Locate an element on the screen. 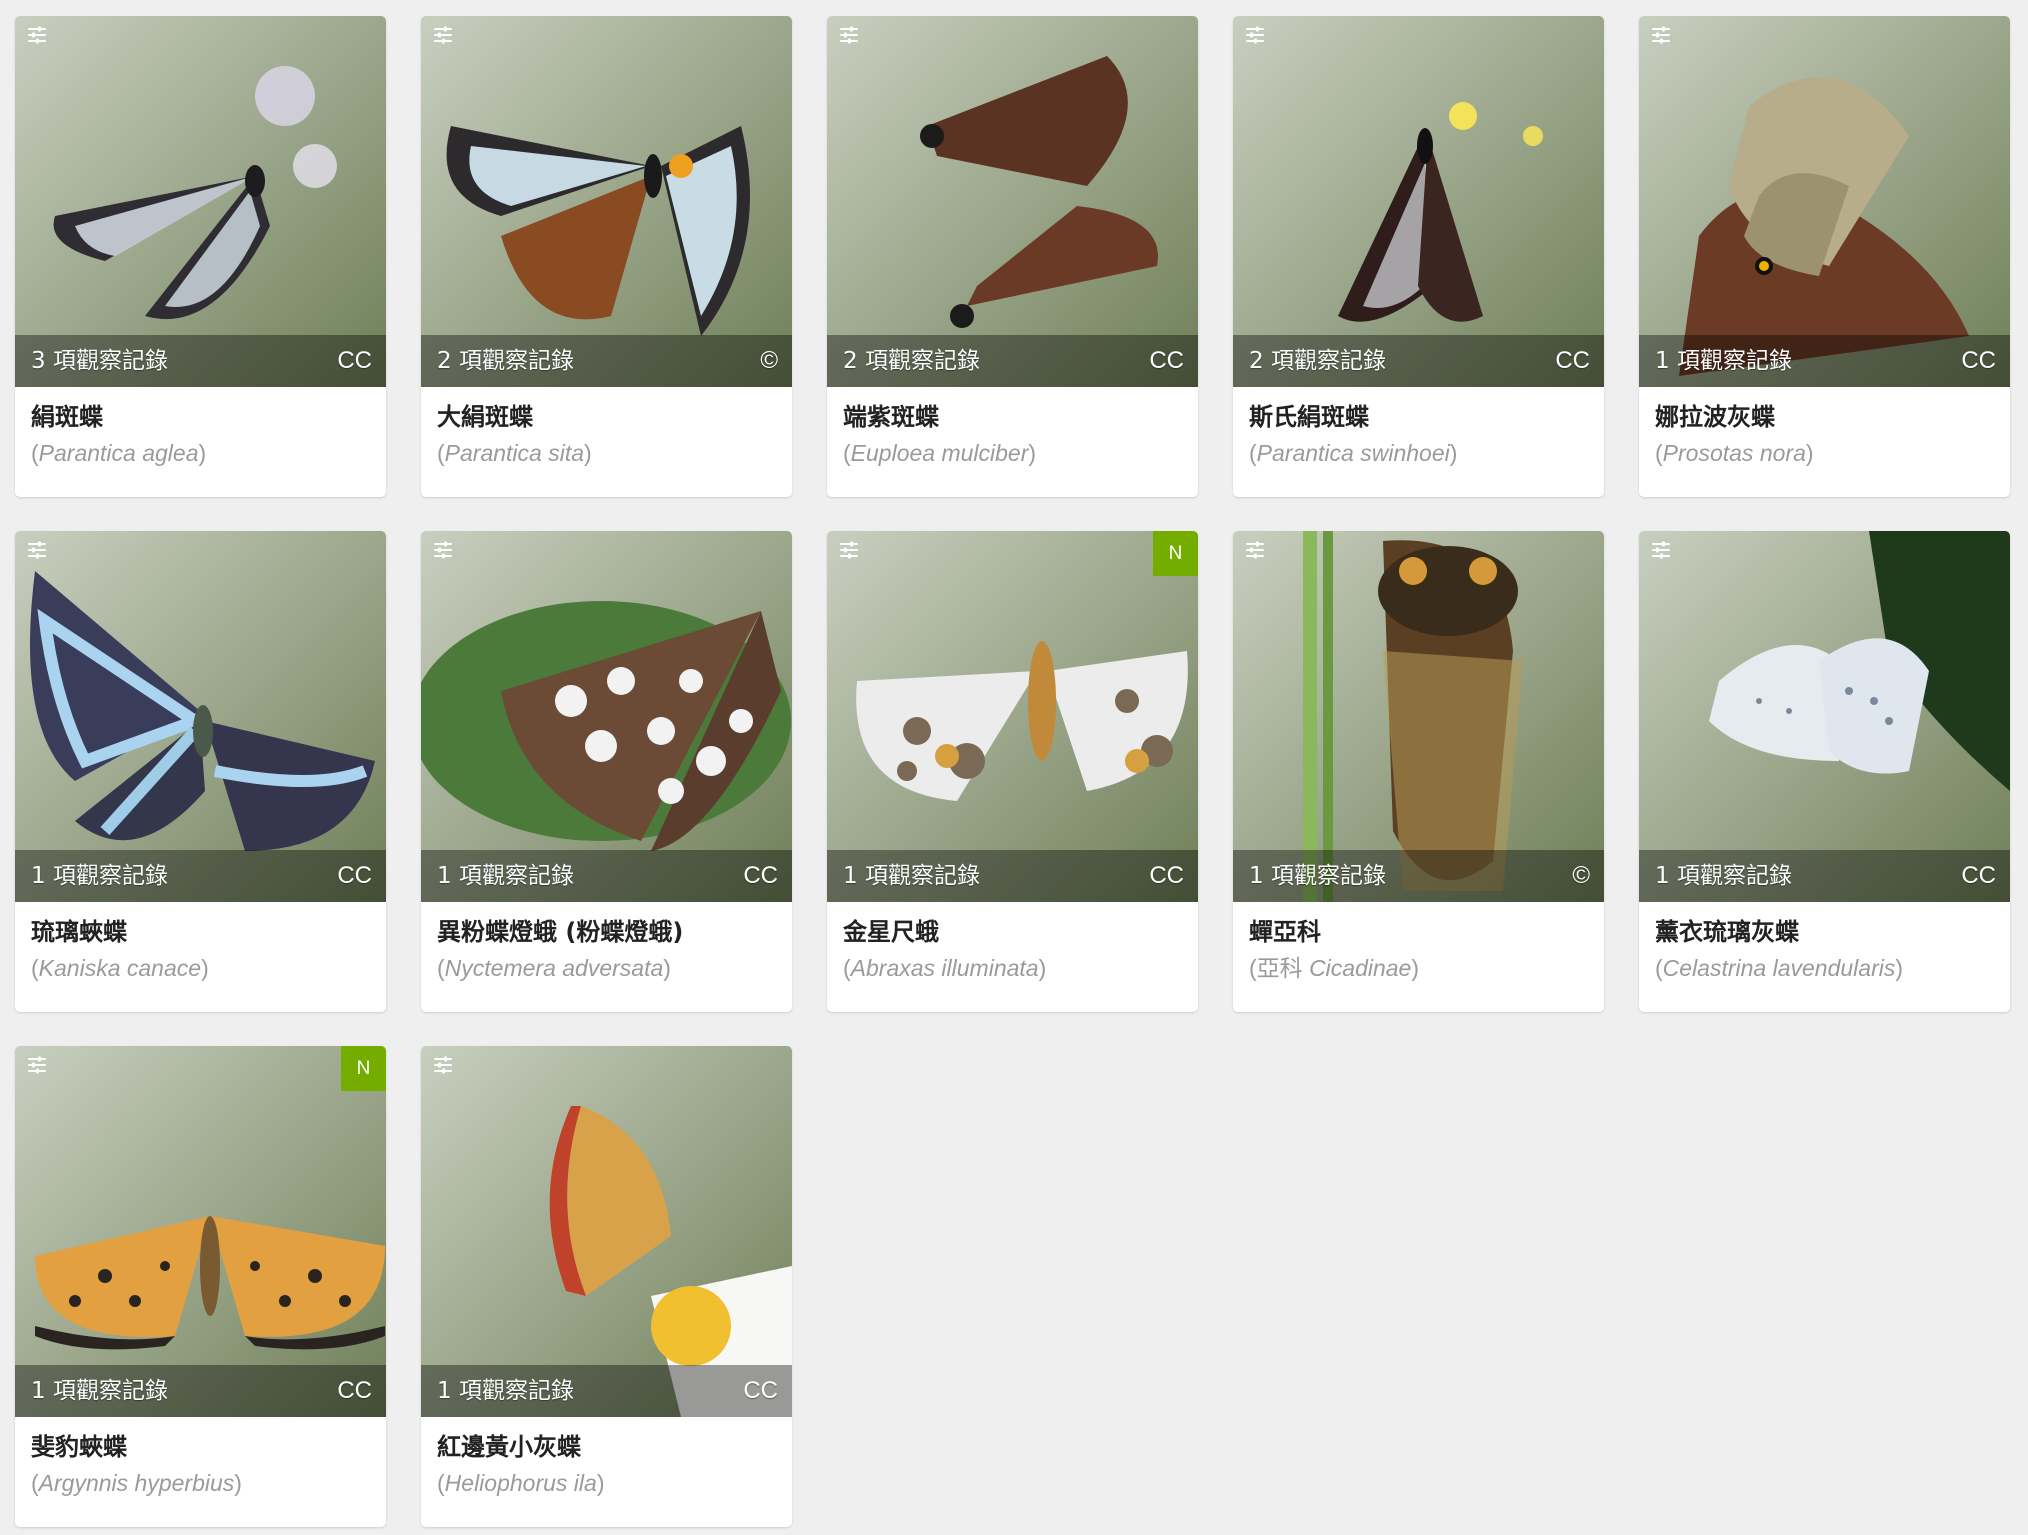  species-card: 2 項觀察記錄 © 大絹斑蝶 (Parantica sita) is located at coordinates (606, 256).